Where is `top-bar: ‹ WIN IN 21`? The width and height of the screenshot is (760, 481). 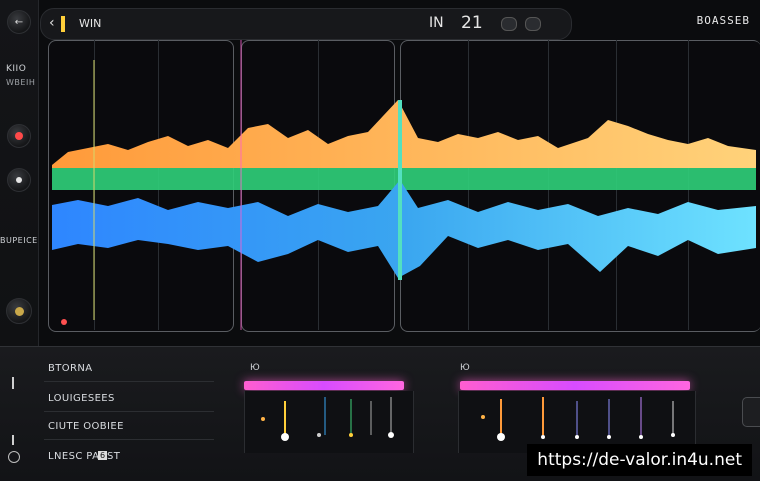 top-bar: ‹ WIN IN 21 is located at coordinates (306, 24).